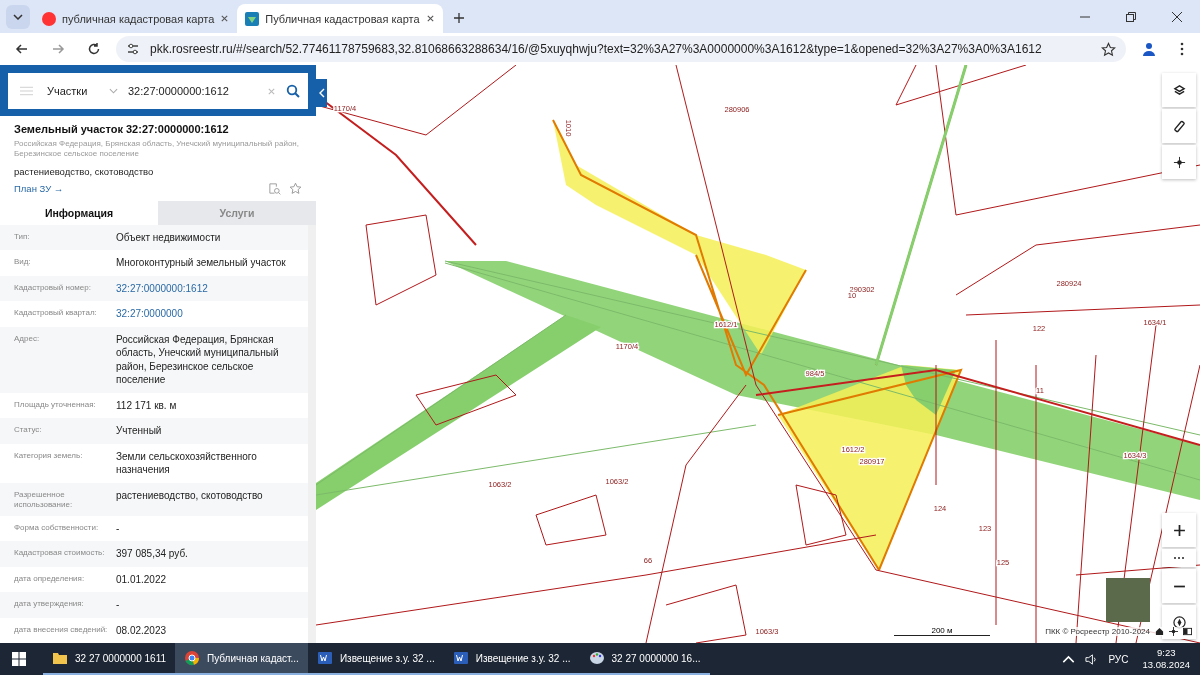  What do you see at coordinates (198, 359) in the screenshot?
I see `field-value: Российская Федерация, Брянская область, Унечский муниципальный район, Березинское сельское поселение` at bounding box center [198, 359].